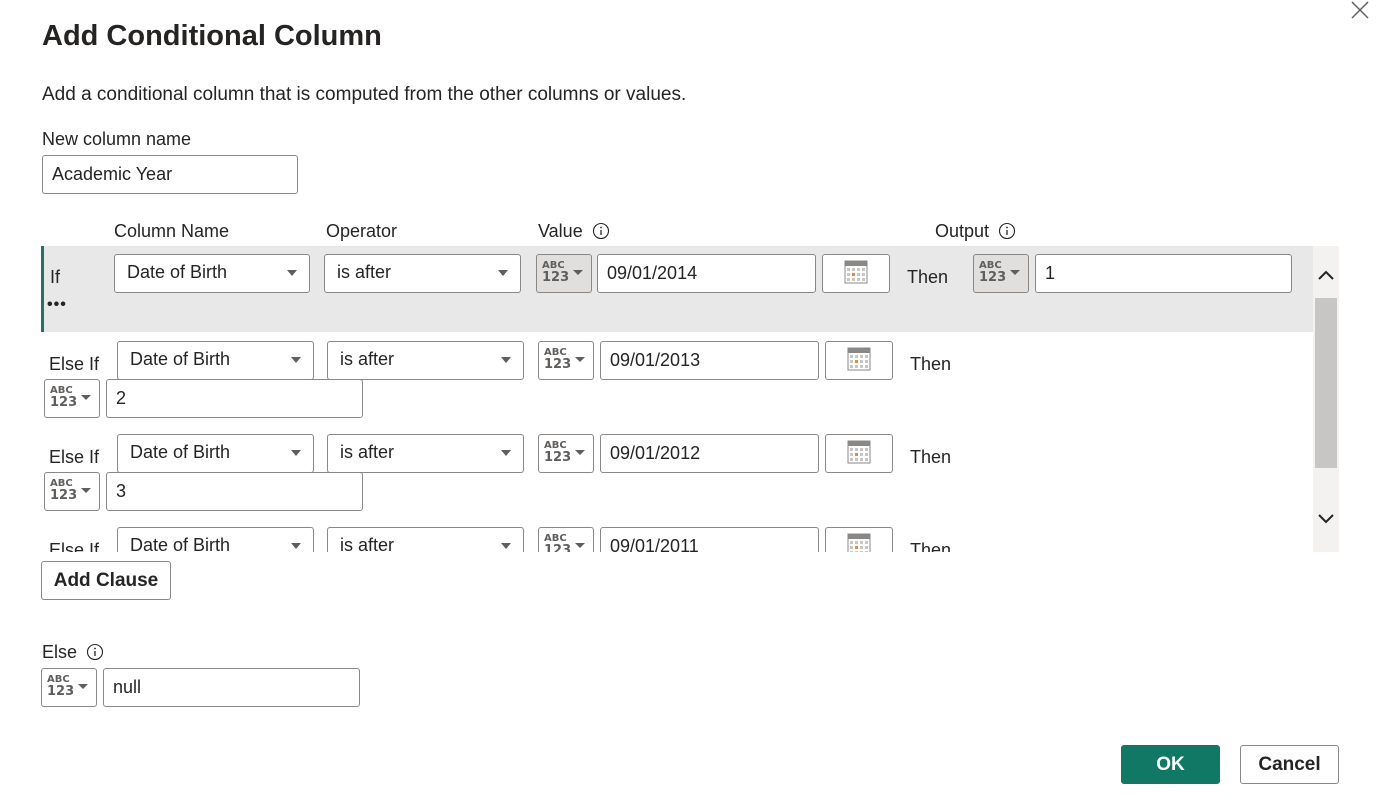 The width and height of the screenshot is (1379, 810). I want to click on value-input: 09/01/2014, so click(706, 273).